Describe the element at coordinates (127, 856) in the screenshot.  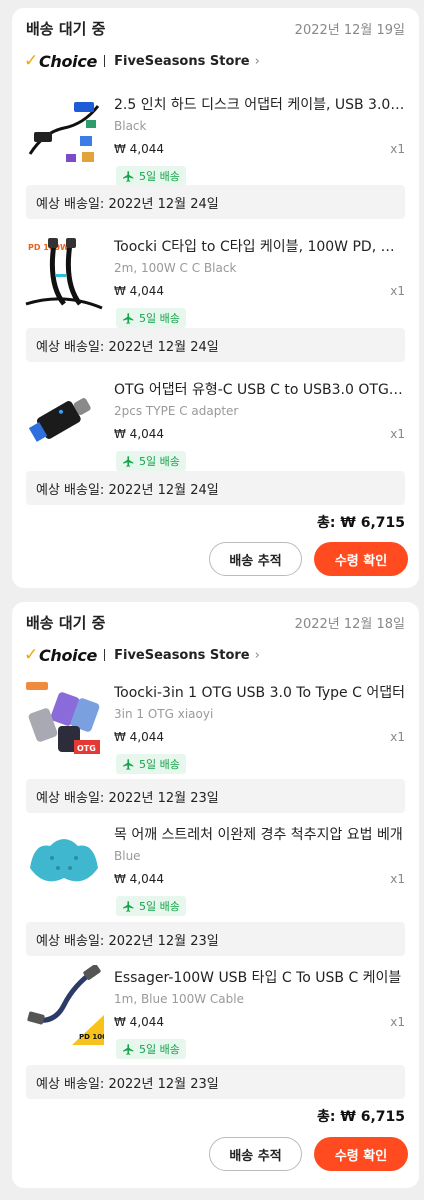
I see `product-variant: Blue` at that location.